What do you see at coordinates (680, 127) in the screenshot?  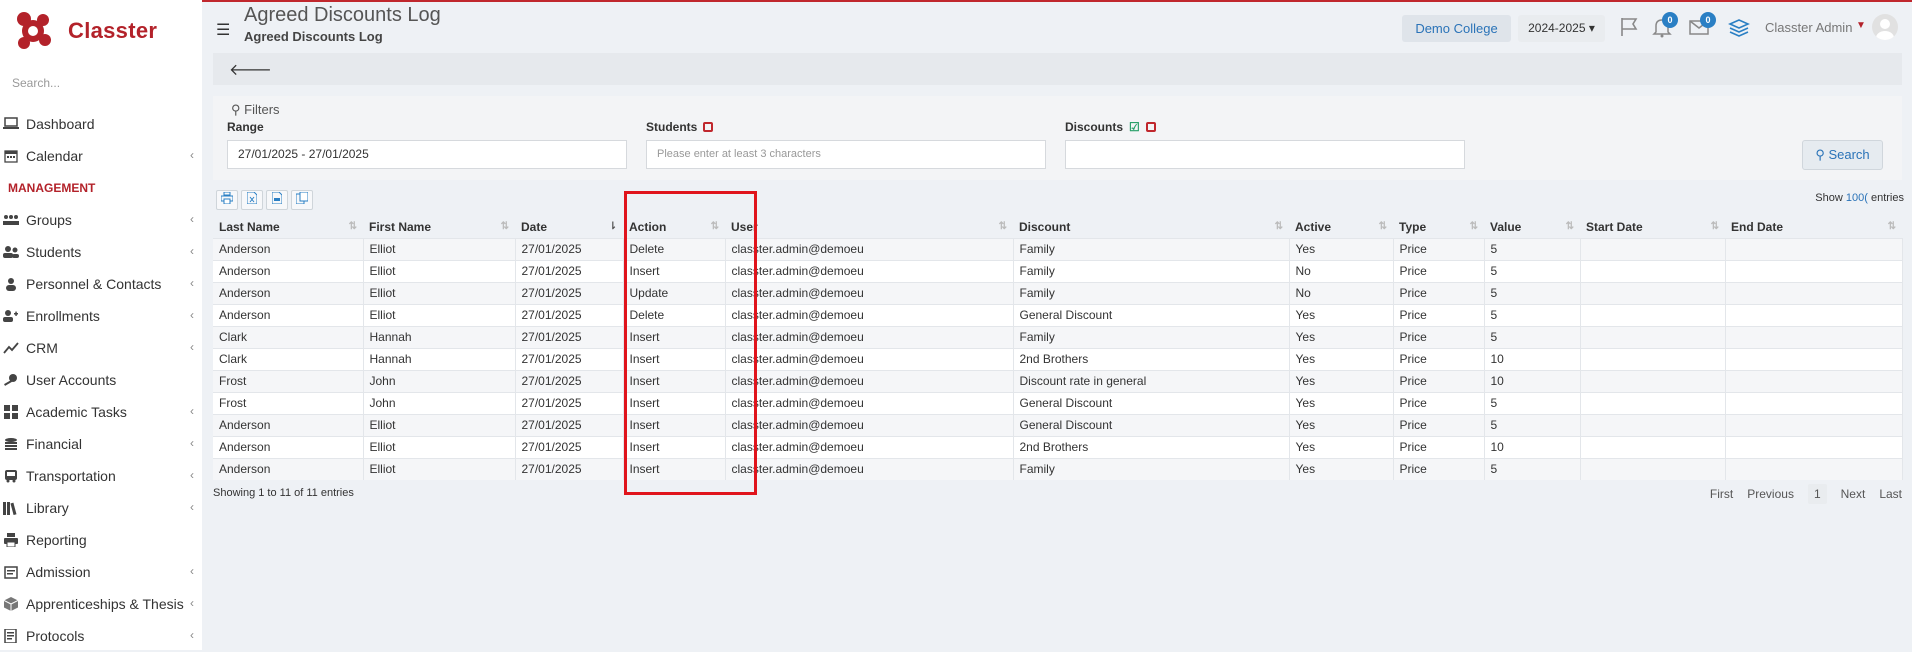 I see `students-label-wrap: Students` at bounding box center [680, 127].